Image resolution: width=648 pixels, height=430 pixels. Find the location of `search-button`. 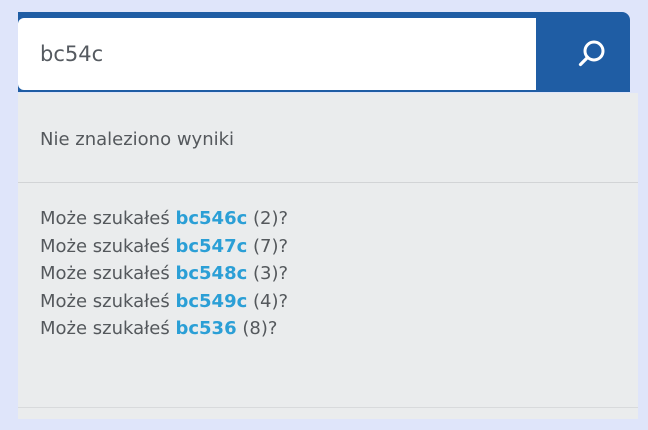

search-button is located at coordinates (591, 54).